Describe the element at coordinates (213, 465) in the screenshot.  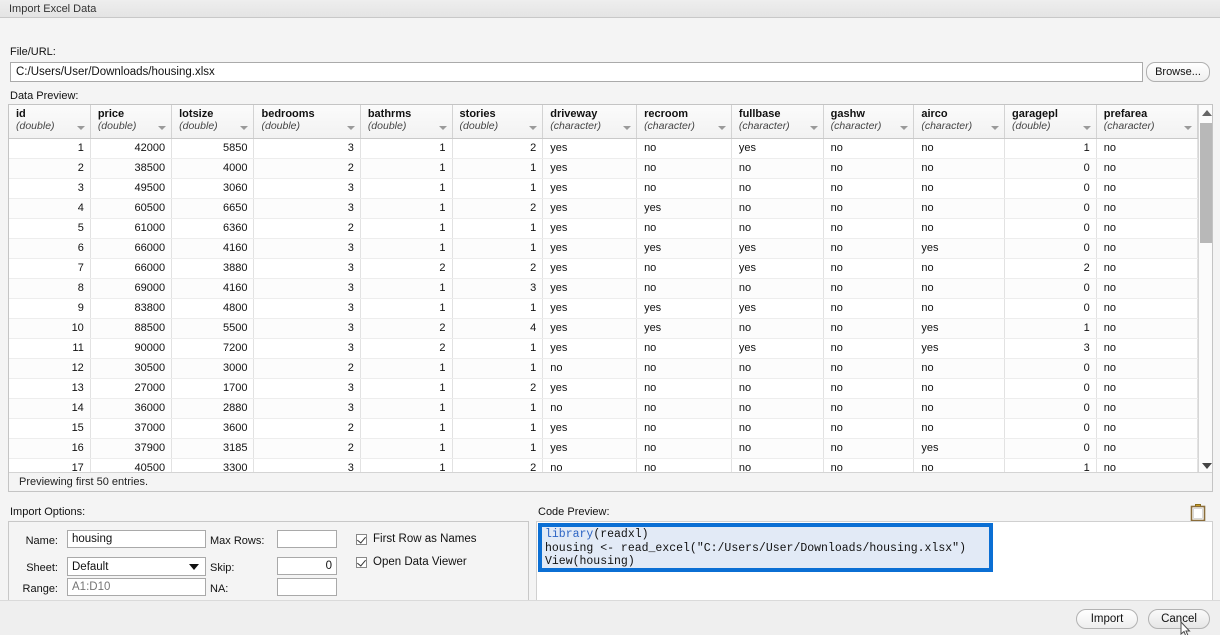
I see `table-cell: 3300` at that location.